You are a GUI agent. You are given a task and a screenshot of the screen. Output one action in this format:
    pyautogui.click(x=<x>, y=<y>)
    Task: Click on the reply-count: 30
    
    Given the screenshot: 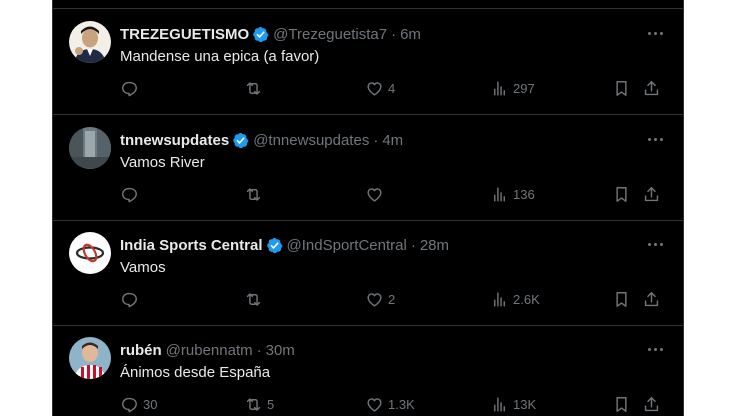 What is the action you would take?
    pyautogui.click(x=150, y=404)
    